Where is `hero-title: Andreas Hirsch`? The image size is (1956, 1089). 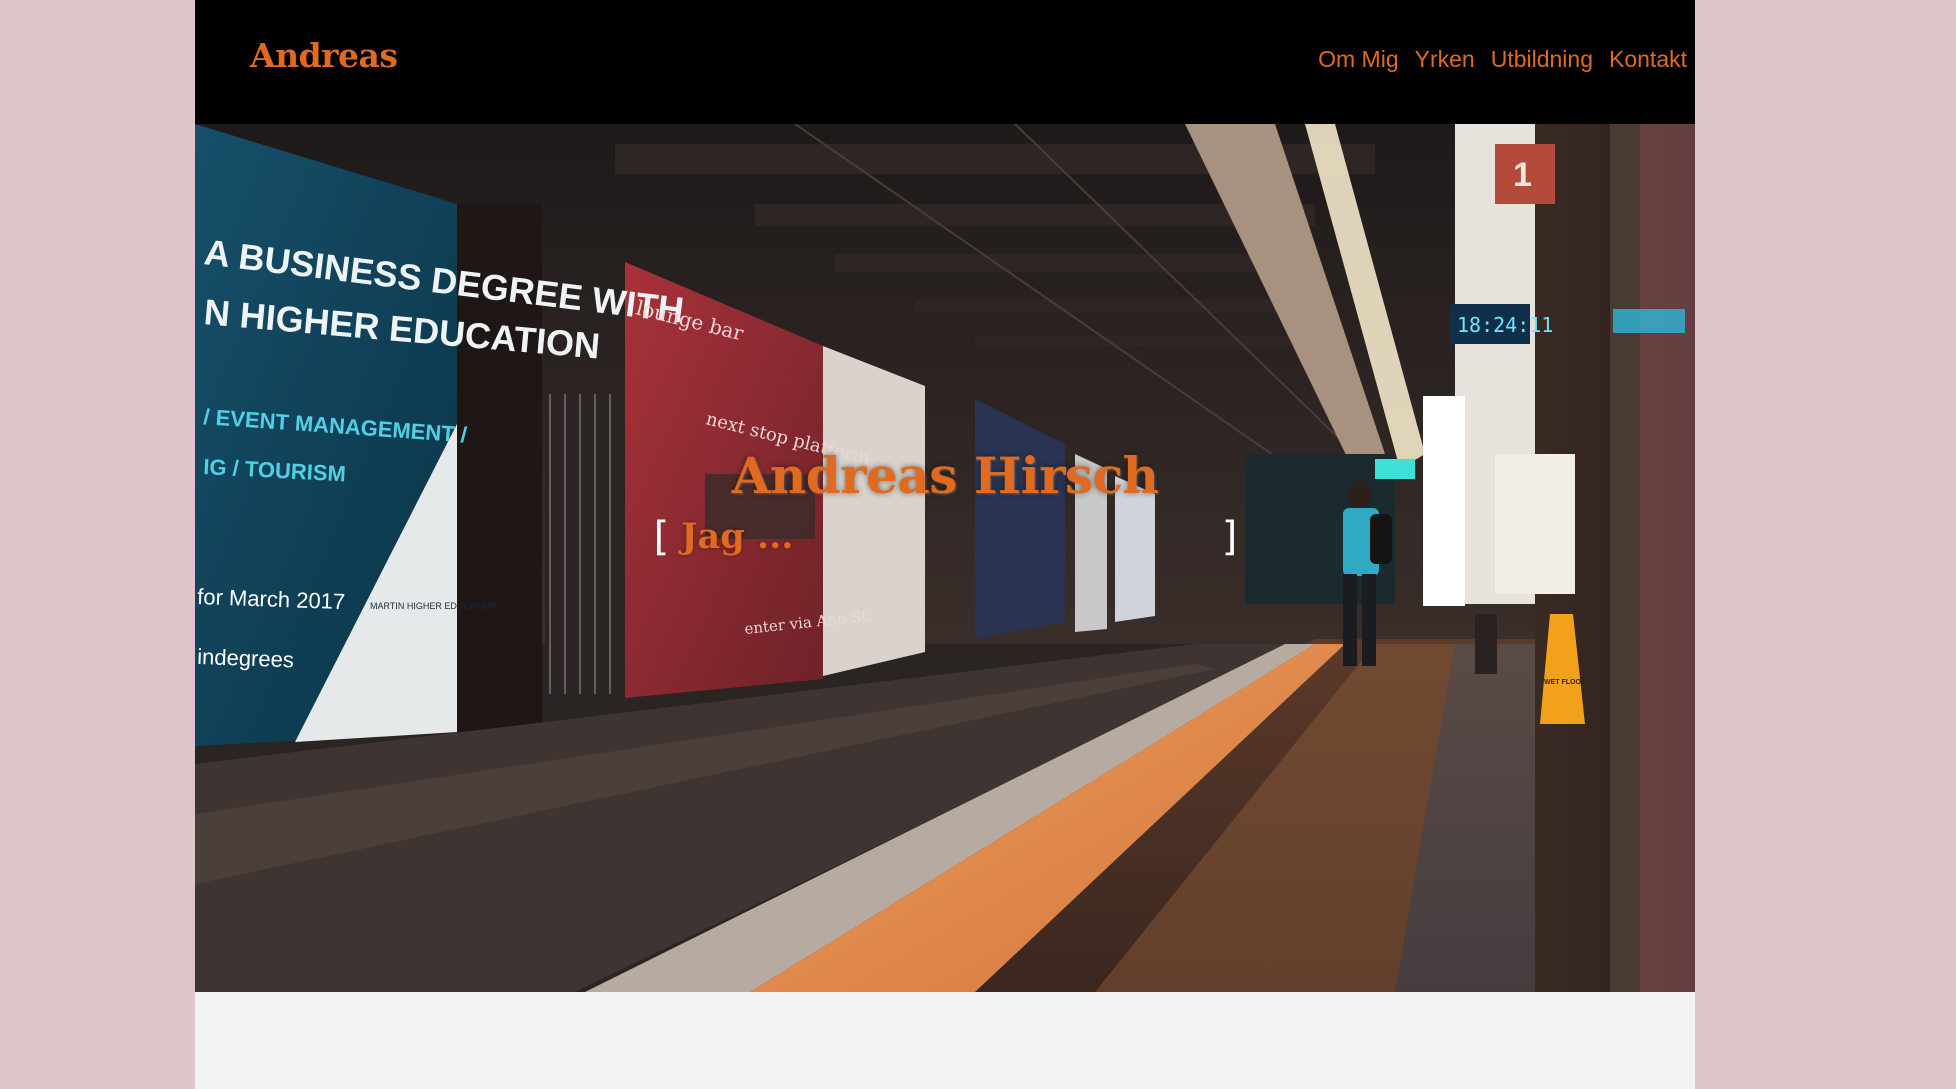 hero-title: Andreas Hirsch is located at coordinates (945, 475).